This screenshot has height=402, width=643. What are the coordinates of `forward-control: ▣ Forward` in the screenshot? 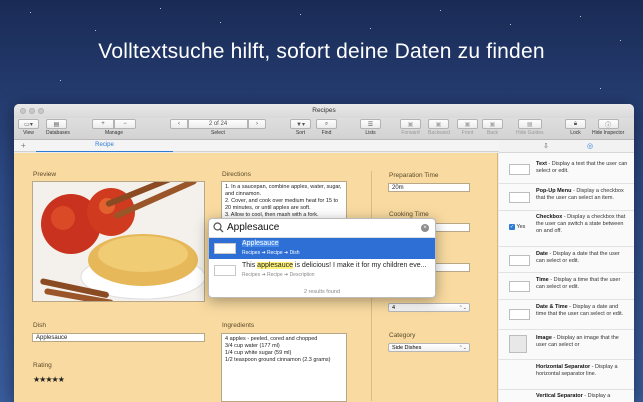 It's located at (410, 127).